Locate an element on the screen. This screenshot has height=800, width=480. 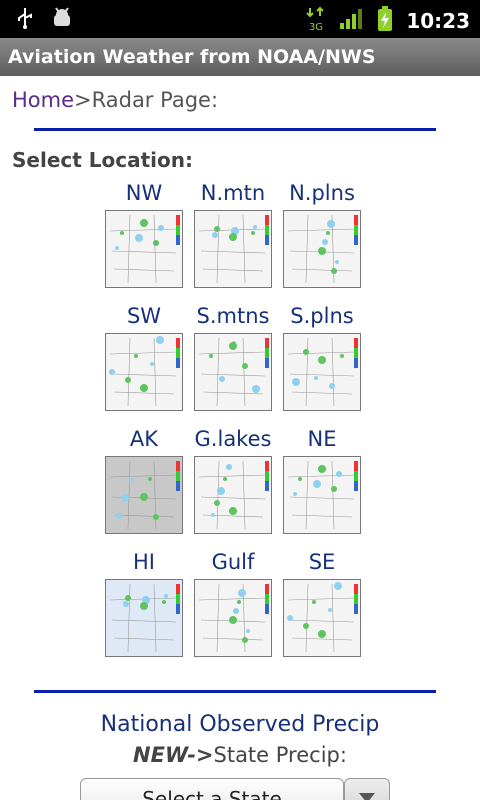
location-cell: Gulf is located at coordinates (233, 603).